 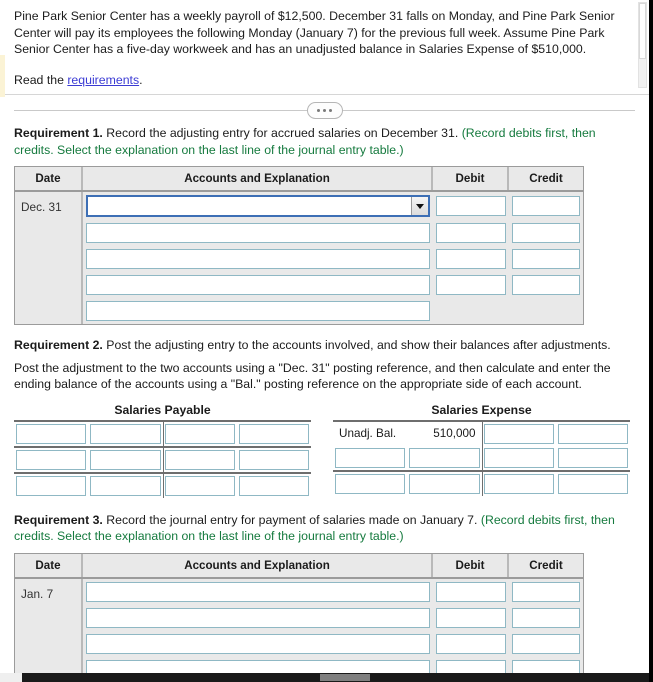 I want to click on t-account-title-expense: Salaries Expense, so click(x=481, y=409).